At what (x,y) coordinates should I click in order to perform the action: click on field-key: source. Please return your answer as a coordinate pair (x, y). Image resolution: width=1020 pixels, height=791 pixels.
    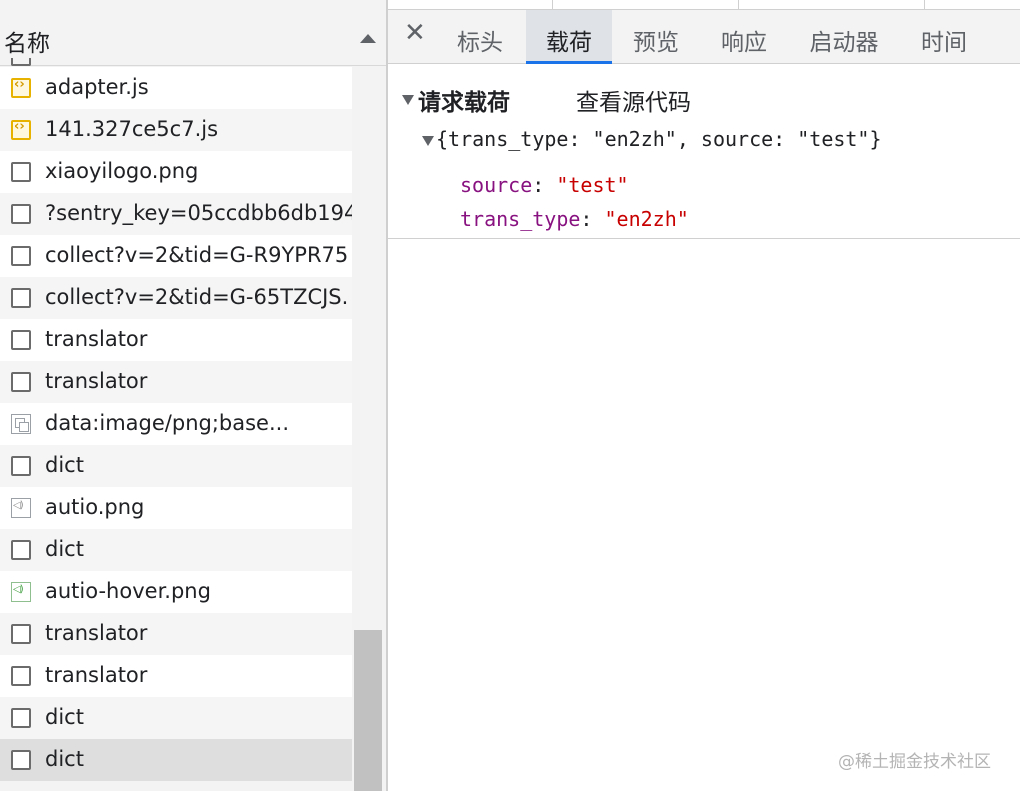
    Looking at the image, I should click on (496, 185).